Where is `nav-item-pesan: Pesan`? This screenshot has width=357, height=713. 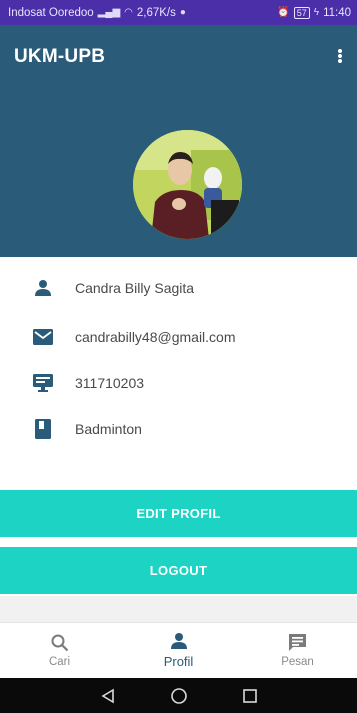
nav-item-pesan: Pesan is located at coordinates (297, 650).